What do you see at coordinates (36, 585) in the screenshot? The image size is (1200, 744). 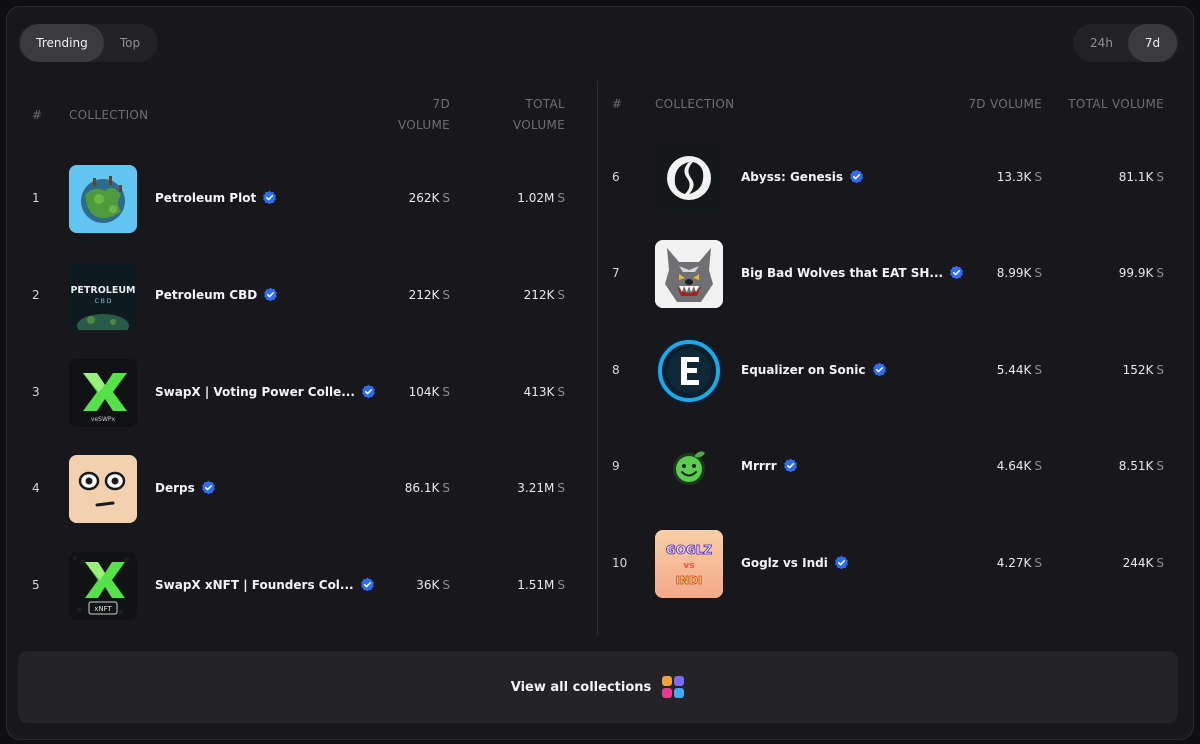 I see `row-rank: 5` at bounding box center [36, 585].